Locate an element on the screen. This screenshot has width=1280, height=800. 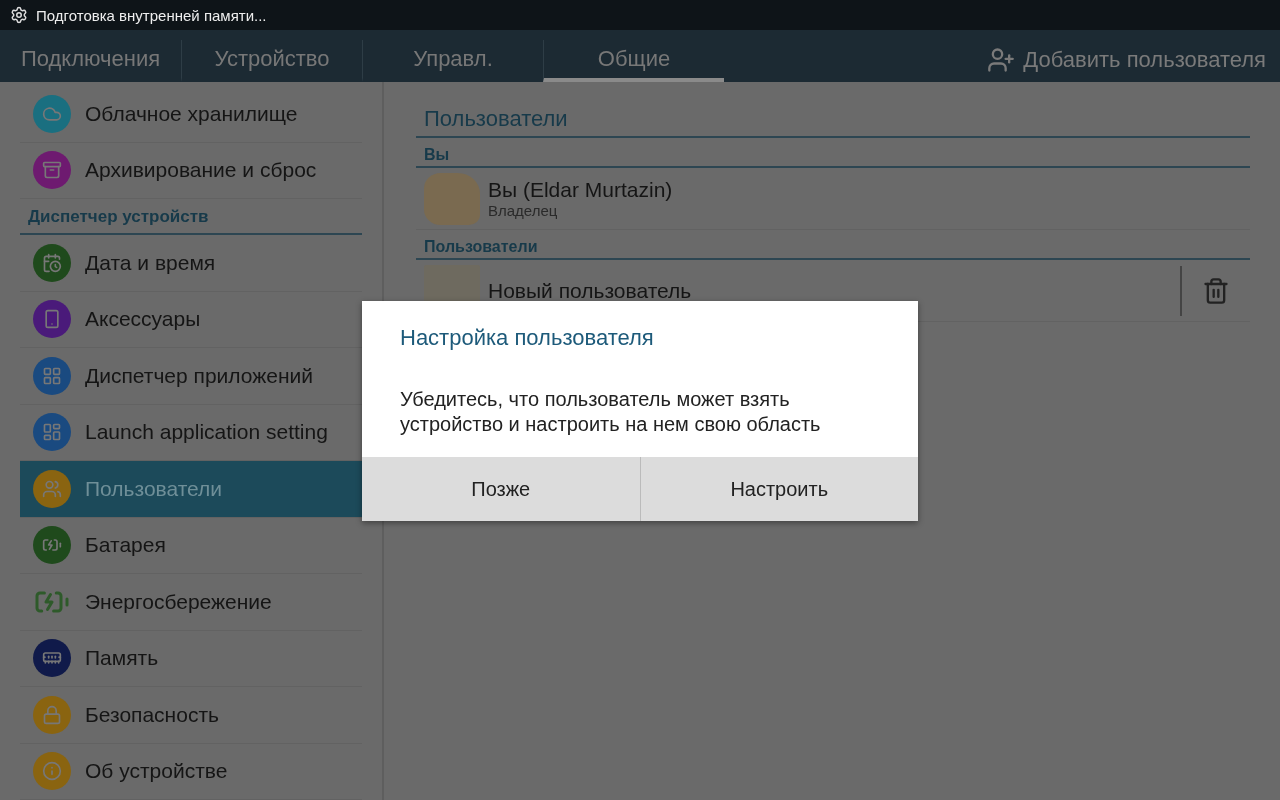
sidebar-item: Батарея is located at coordinates (191, 545).